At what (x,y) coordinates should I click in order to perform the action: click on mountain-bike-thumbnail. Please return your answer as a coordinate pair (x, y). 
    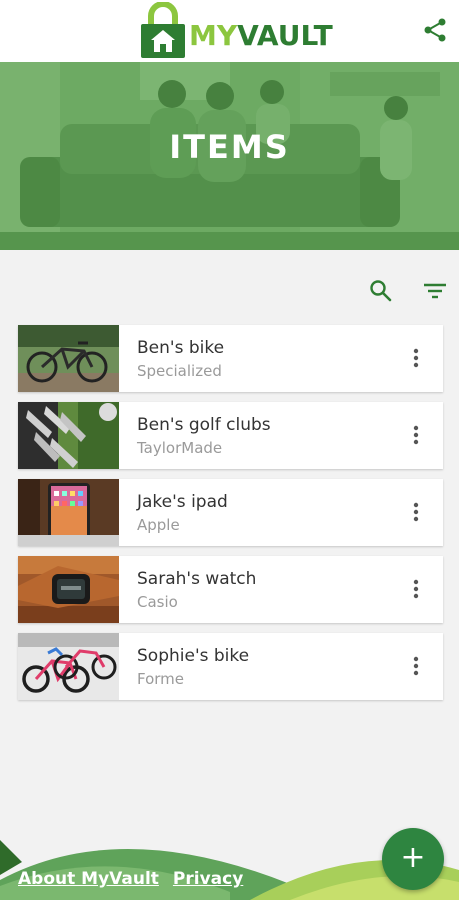
    Looking at the image, I should click on (68, 358).